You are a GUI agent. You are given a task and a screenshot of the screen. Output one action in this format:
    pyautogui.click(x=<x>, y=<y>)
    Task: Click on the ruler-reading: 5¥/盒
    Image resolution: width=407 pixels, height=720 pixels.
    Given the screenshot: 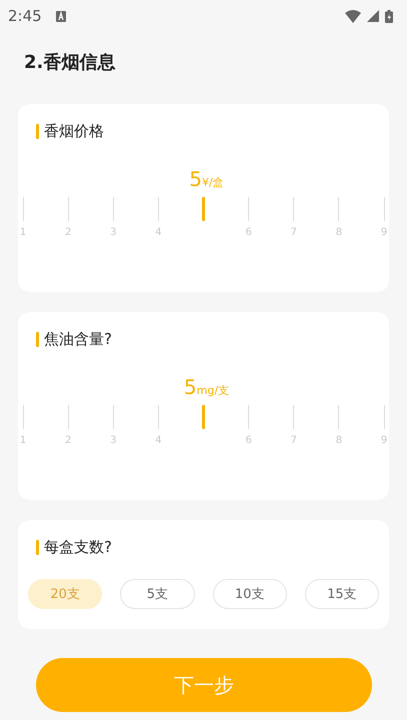 What is the action you would take?
    pyautogui.click(x=206, y=179)
    